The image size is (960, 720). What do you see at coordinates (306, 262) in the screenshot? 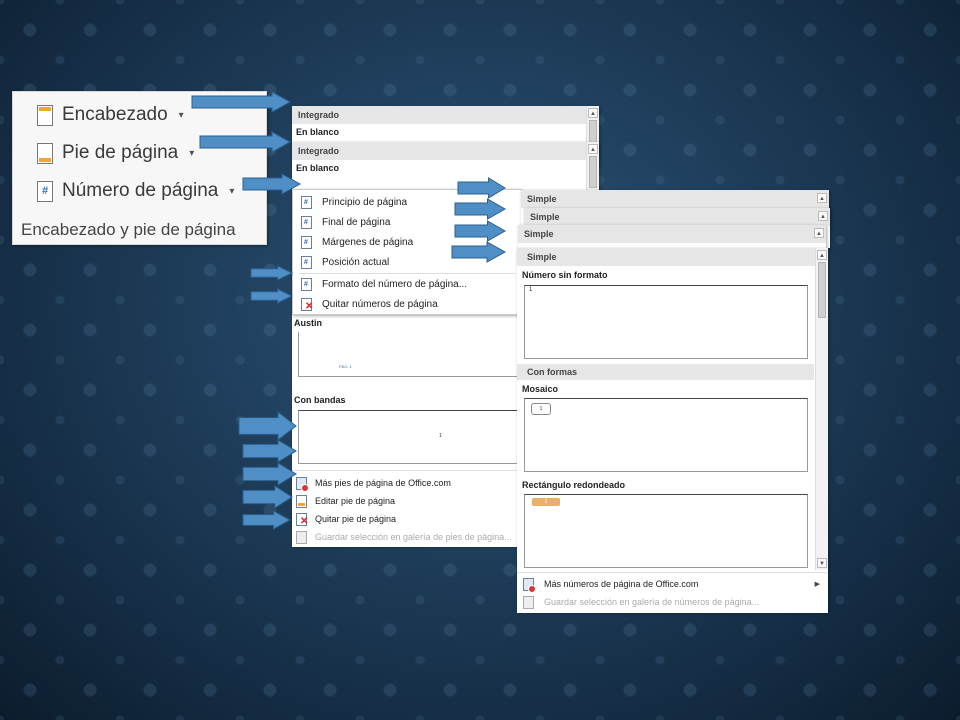
I see `current-position-icon` at bounding box center [306, 262].